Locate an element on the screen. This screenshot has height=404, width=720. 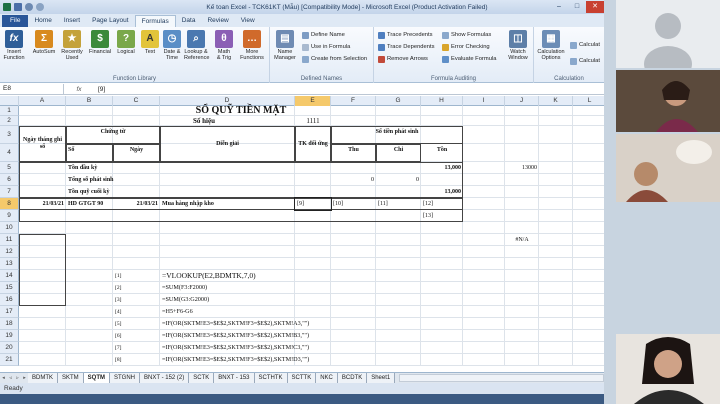
cell-j11: #N/A is located at coordinates (522, 240).